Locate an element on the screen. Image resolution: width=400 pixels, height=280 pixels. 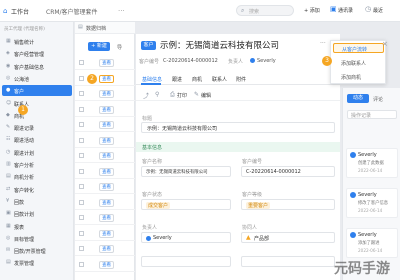
sidebar-item: ✎ 跟进记录 is located at coordinates (37, 127).